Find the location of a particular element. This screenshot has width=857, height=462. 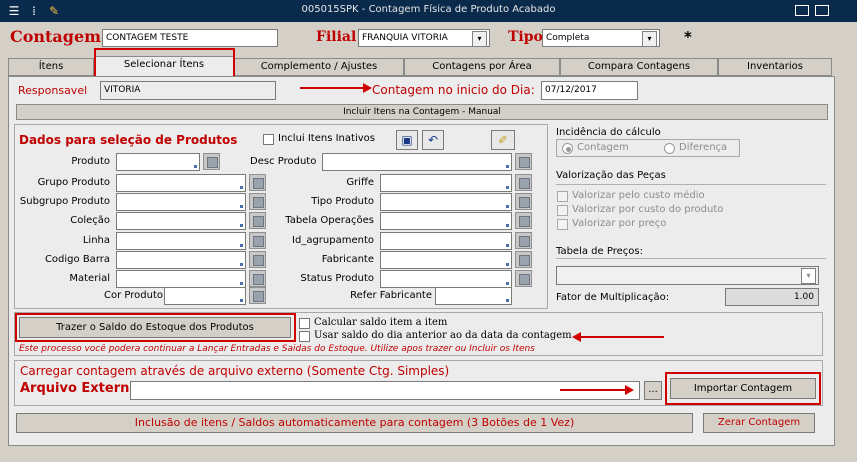

subgrupo-produto-label: Subgrupo Produto is located at coordinates (64, 201).